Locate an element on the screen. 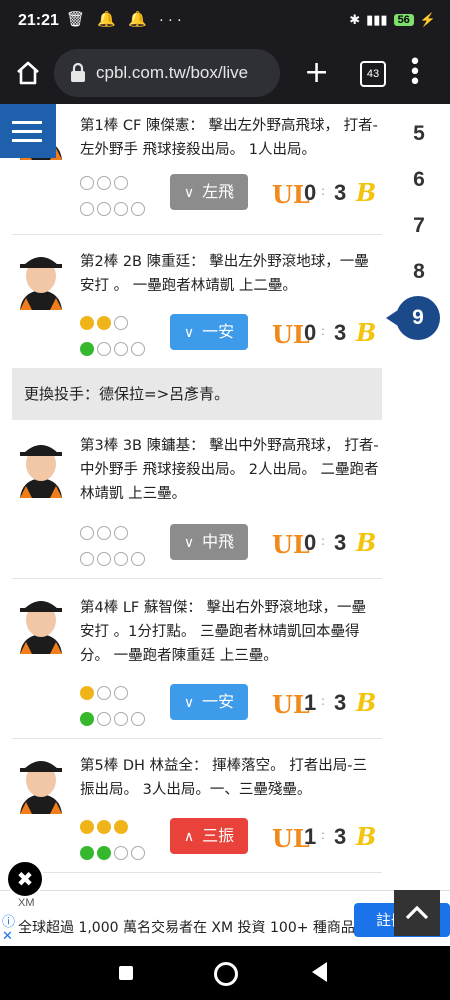  bluetooth-icon: ✱ is located at coordinates (355, 19).